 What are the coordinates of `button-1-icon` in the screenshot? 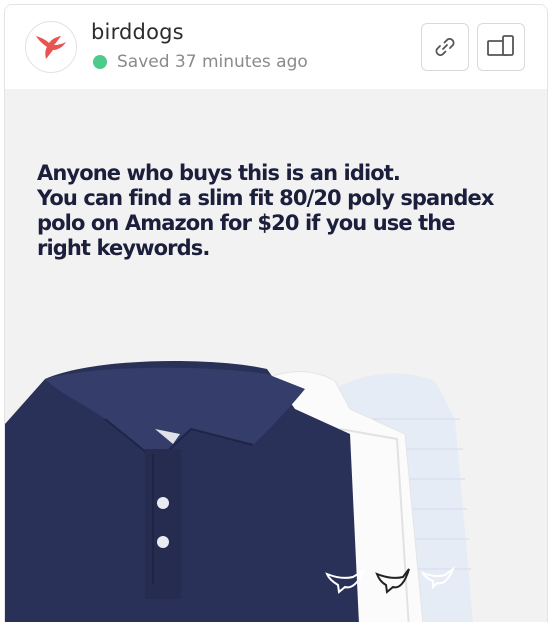 It's located at (163, 503).